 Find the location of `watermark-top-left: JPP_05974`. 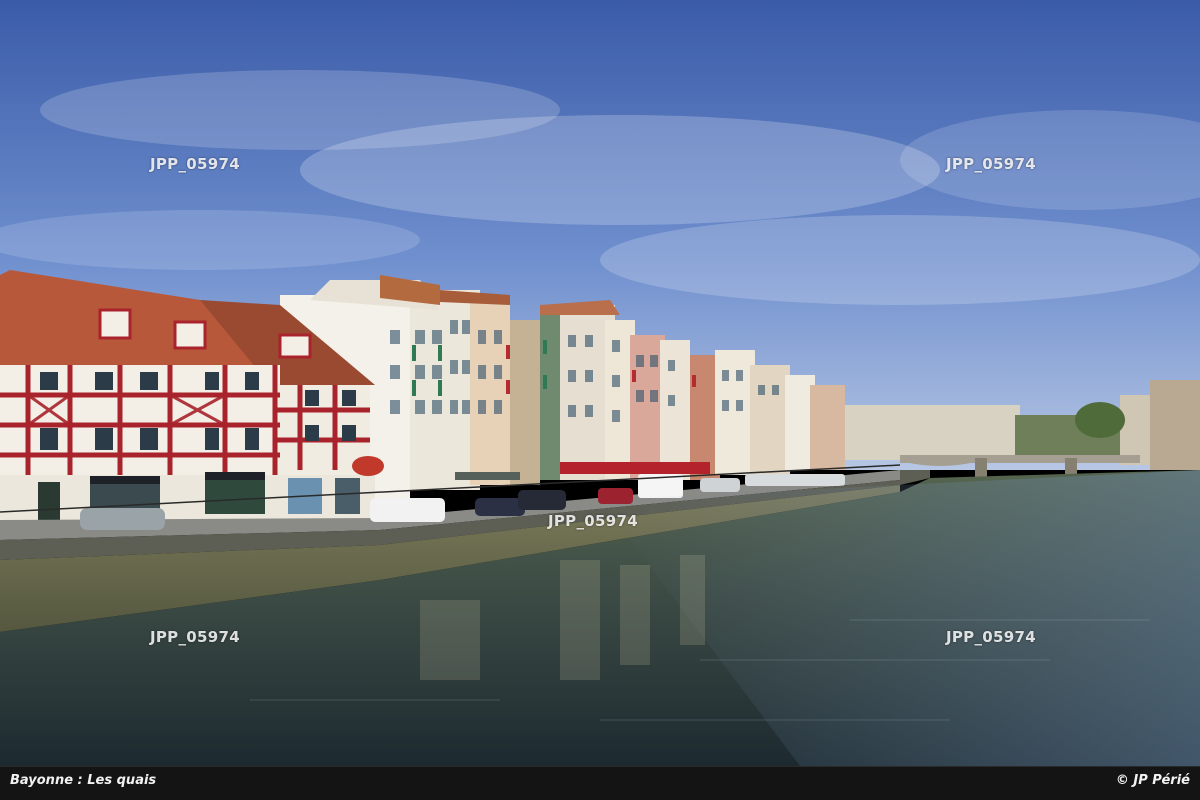

watermark-top-left: JPP_05974 is located at coordinates (195, 164).